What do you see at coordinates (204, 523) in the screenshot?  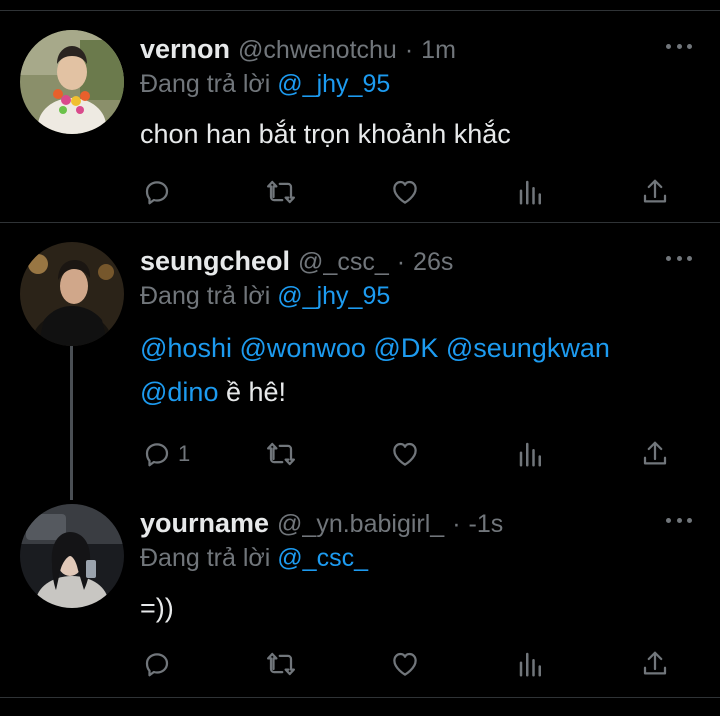 I see `display-name: yourname` at bounding box center [204, 523].